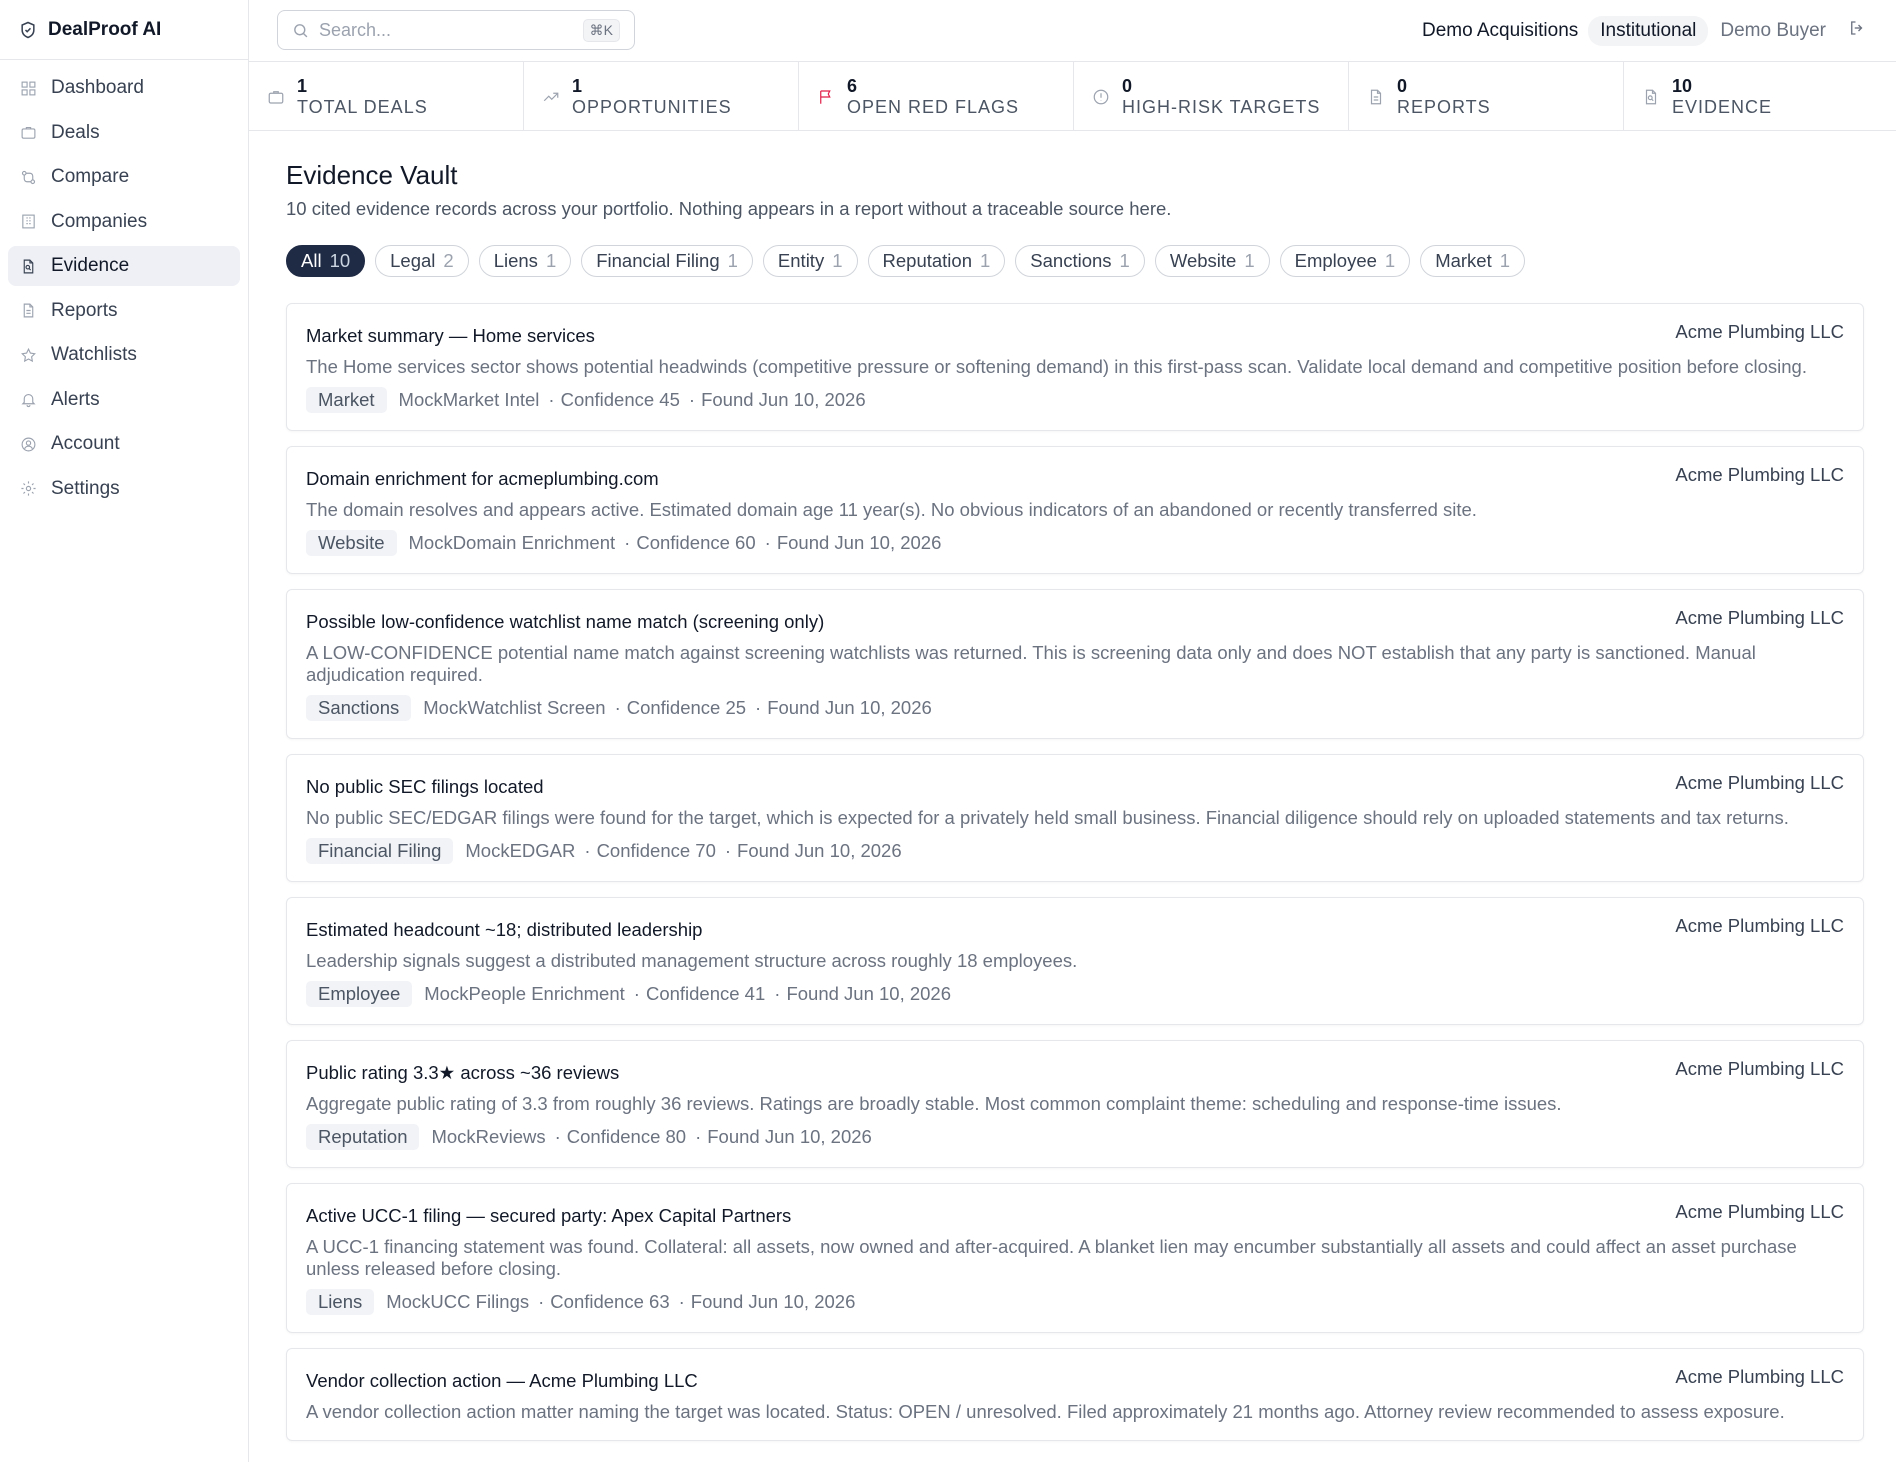 This screenshot has height=1462, width=1896. I want to click on evidence-confidence: Confidence 80, so click(626, 1136).